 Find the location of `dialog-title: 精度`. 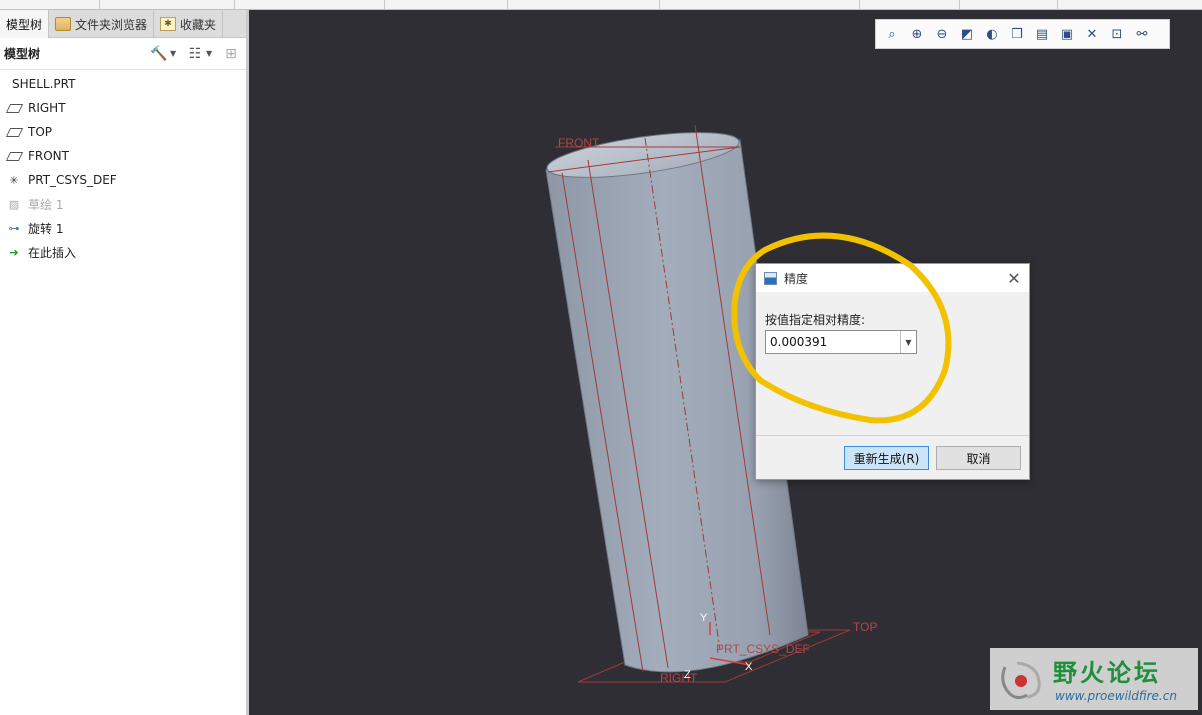

dialog-title: 精度 is located at coordinates (796, 278).